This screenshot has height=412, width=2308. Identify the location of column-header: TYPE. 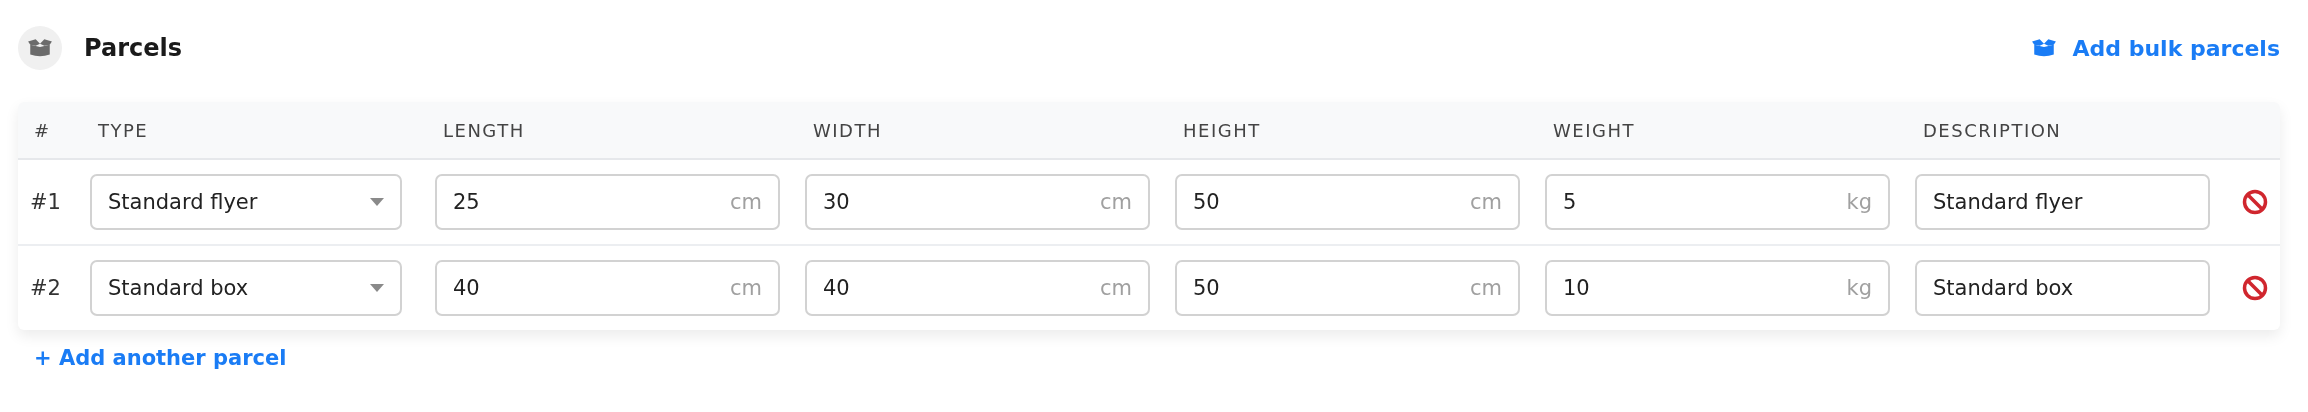
(123, 130).